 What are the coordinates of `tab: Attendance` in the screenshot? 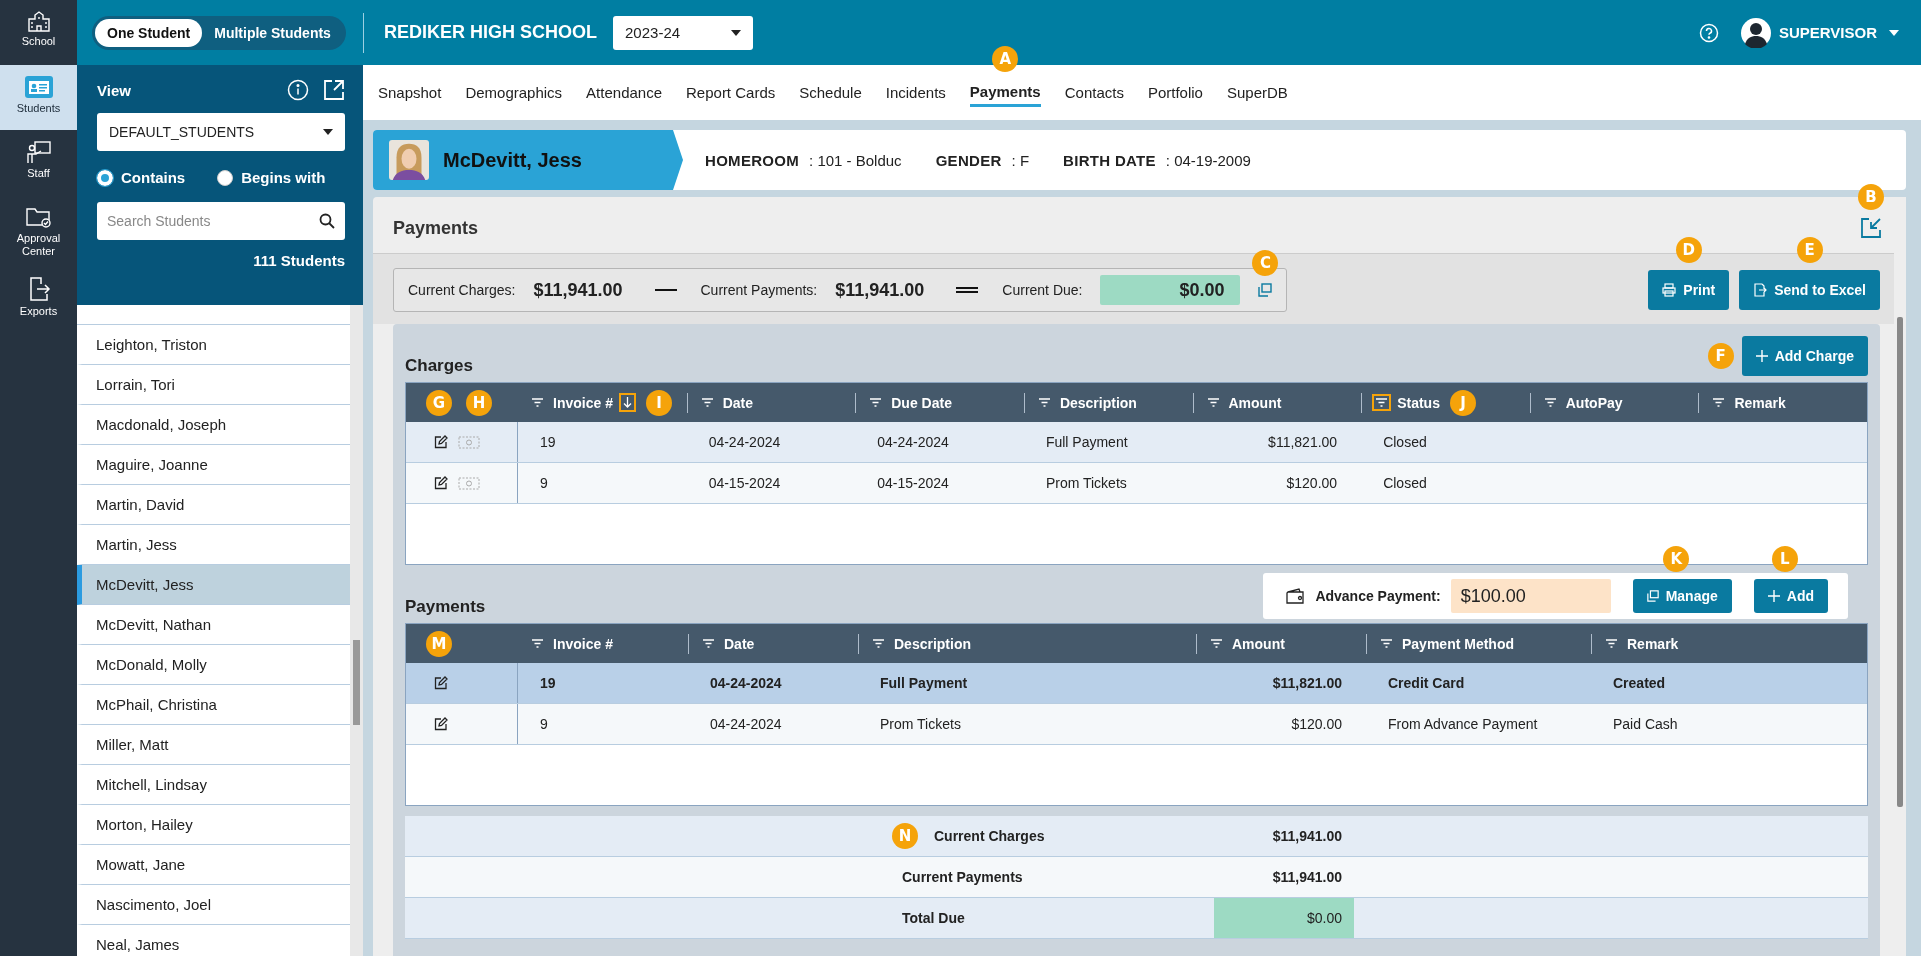 It's located at (624, 92).